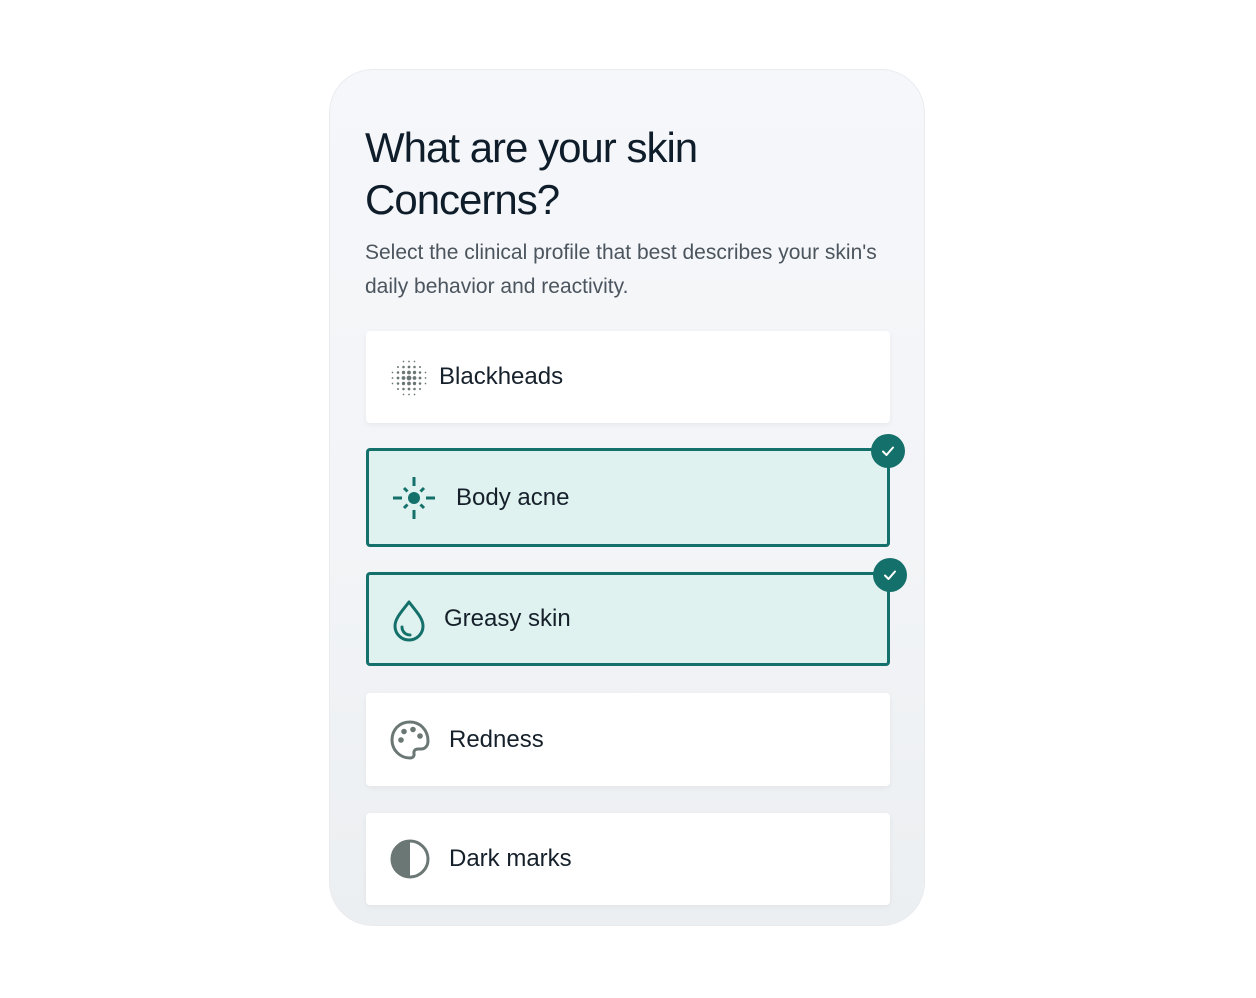  What do you see at coordinates (496, 739) in the screenshot?
I see `option-label: Redness` at bounding box center [496, 739].